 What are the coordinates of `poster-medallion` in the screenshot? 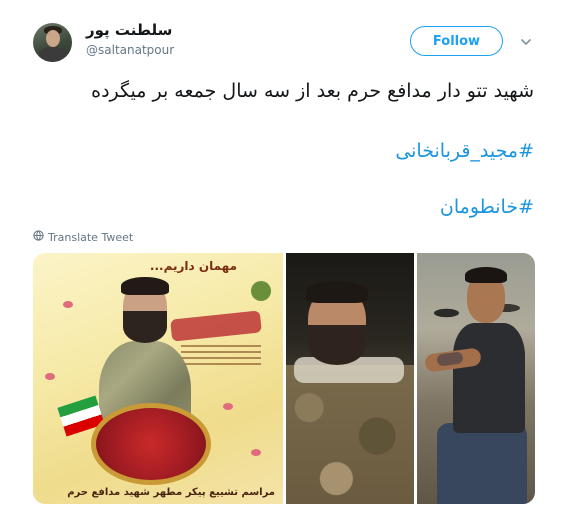 It's located at (151, 444).